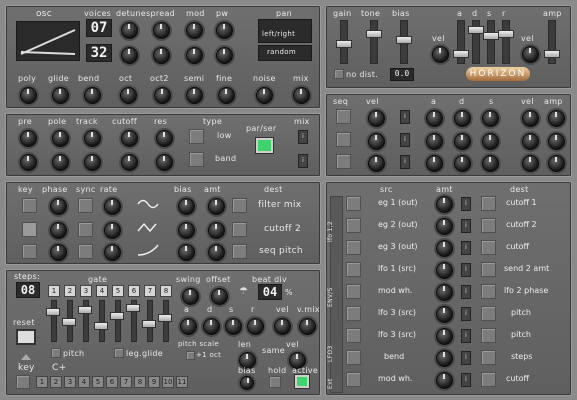 The image size is (577, 400). I want to click on gate-slider-1-cap, so click(53, 312).